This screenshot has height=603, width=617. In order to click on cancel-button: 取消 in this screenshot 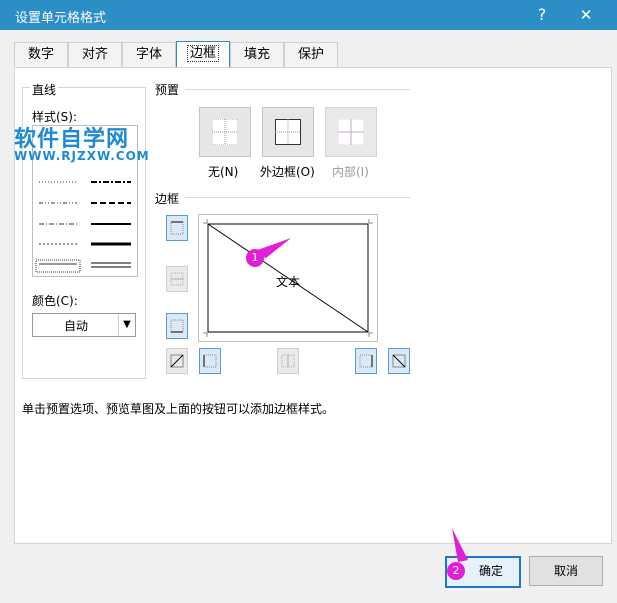, I will do `click(566, 571)`.